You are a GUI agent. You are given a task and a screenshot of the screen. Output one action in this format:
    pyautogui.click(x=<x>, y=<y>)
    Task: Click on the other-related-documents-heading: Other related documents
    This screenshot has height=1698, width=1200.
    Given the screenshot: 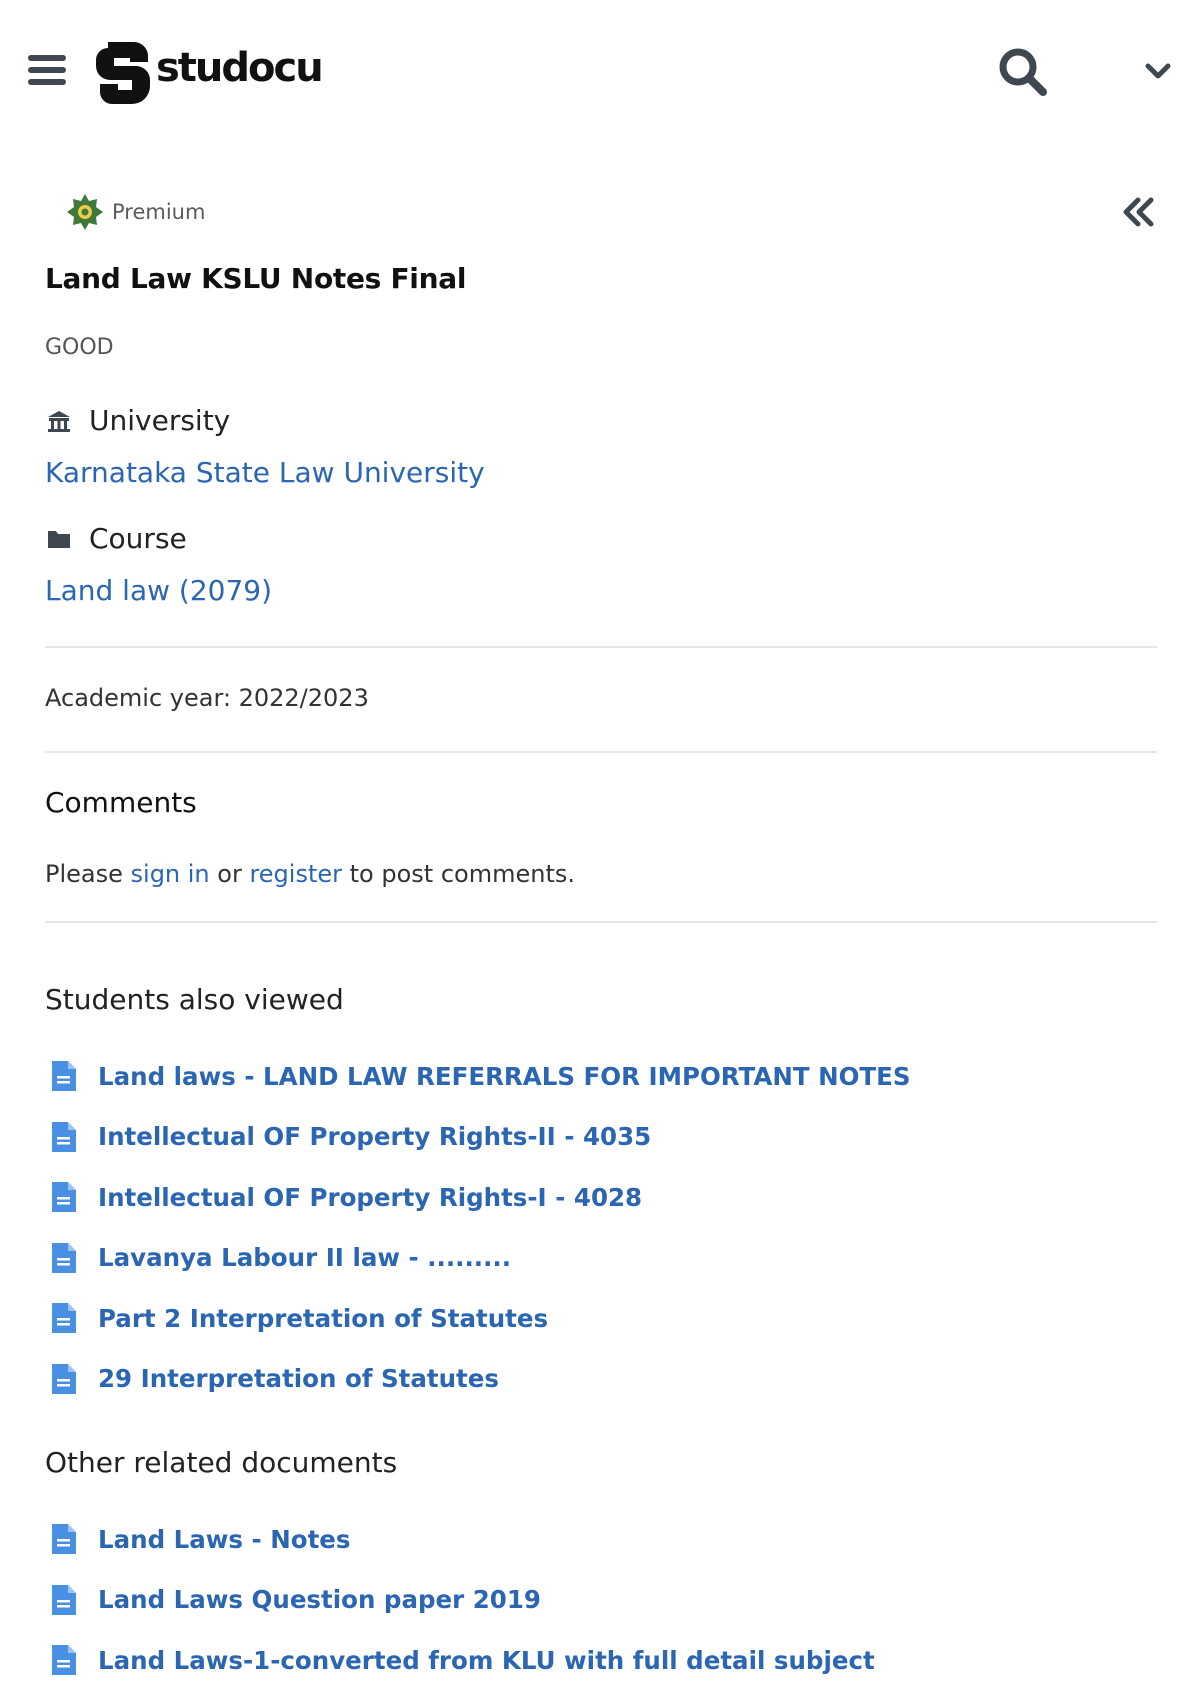 What is the action you would take?
    pyautogui.click(x=221, y=1462)
    